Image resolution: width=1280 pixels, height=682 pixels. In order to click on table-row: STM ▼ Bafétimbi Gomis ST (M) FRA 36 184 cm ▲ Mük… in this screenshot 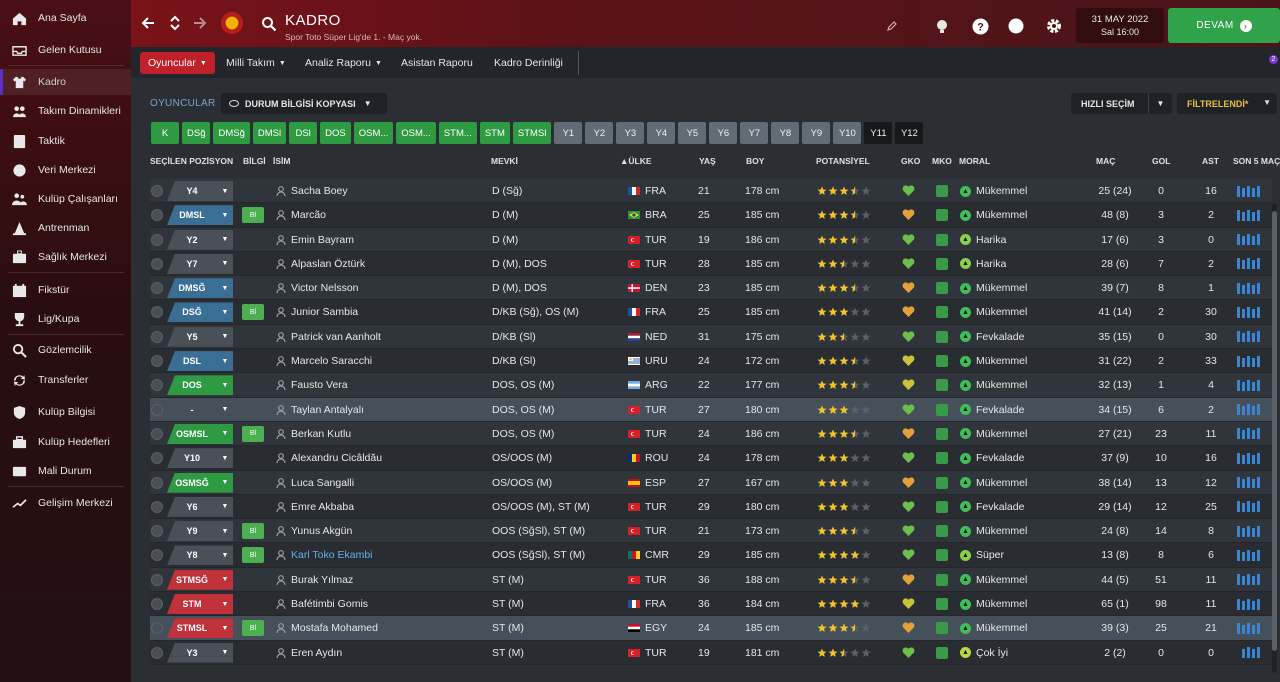, I will do `click(711, 604)`.